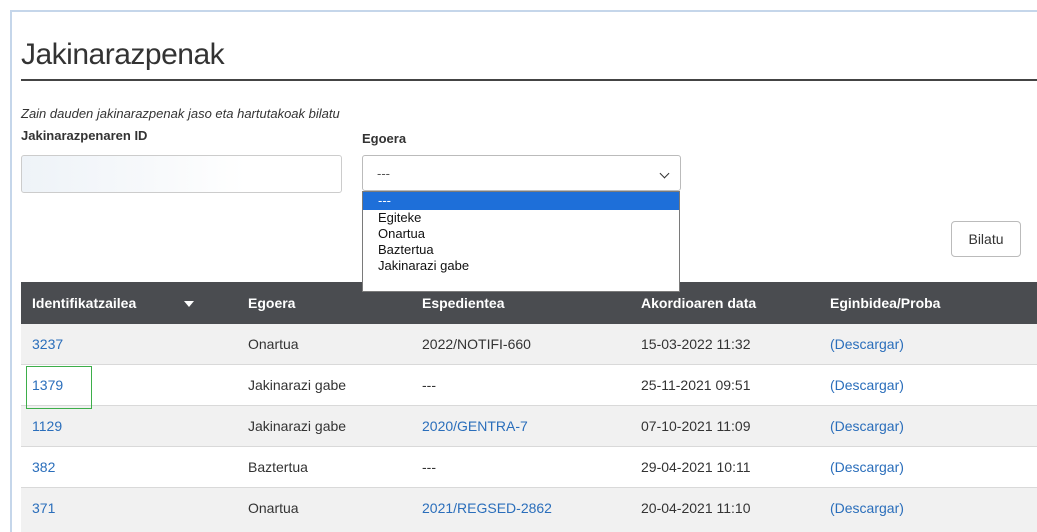 Image resolution: width=1037 pixels, height=532 pixels. I want to click on row-date: 07-10-2021 11:09, so click(696, 426).